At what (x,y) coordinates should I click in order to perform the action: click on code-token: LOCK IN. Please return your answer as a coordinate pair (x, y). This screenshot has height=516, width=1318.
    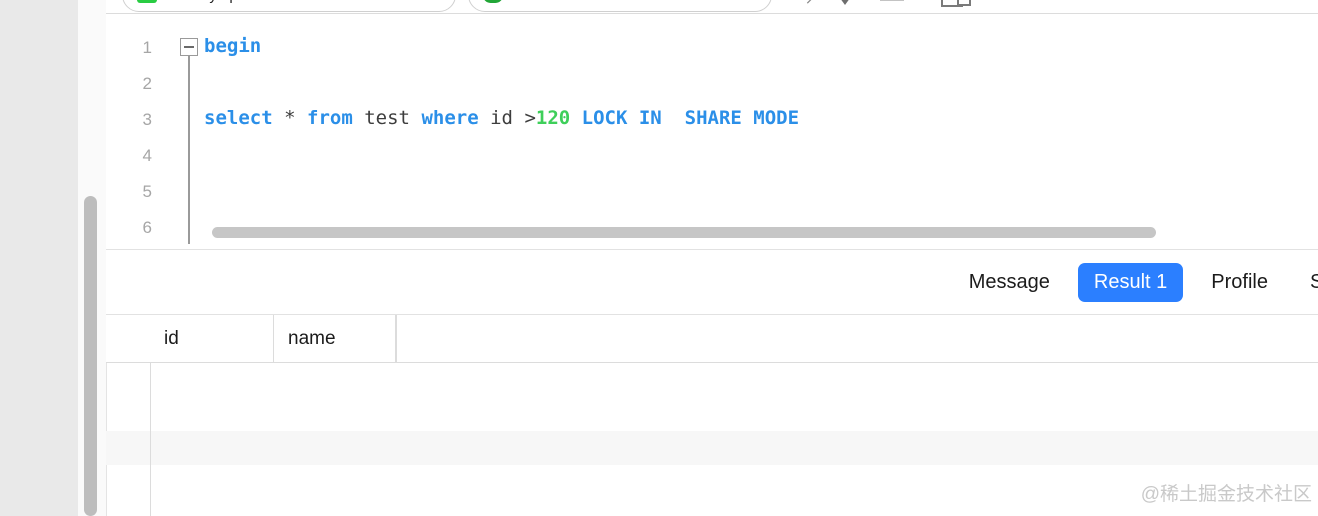
    Looking at the image, I should click on (621, 118).